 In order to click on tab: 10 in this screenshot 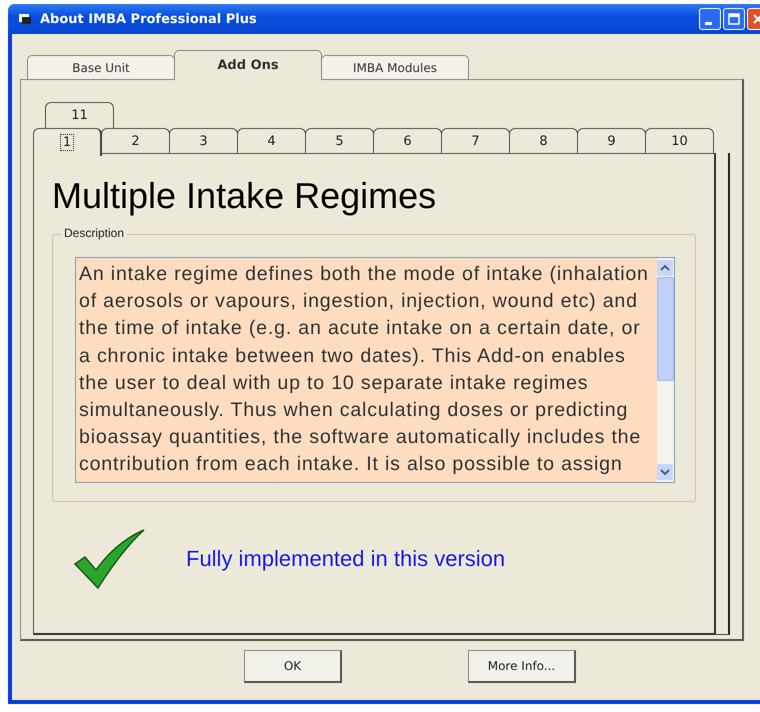, I will do `click(679, 141)`.